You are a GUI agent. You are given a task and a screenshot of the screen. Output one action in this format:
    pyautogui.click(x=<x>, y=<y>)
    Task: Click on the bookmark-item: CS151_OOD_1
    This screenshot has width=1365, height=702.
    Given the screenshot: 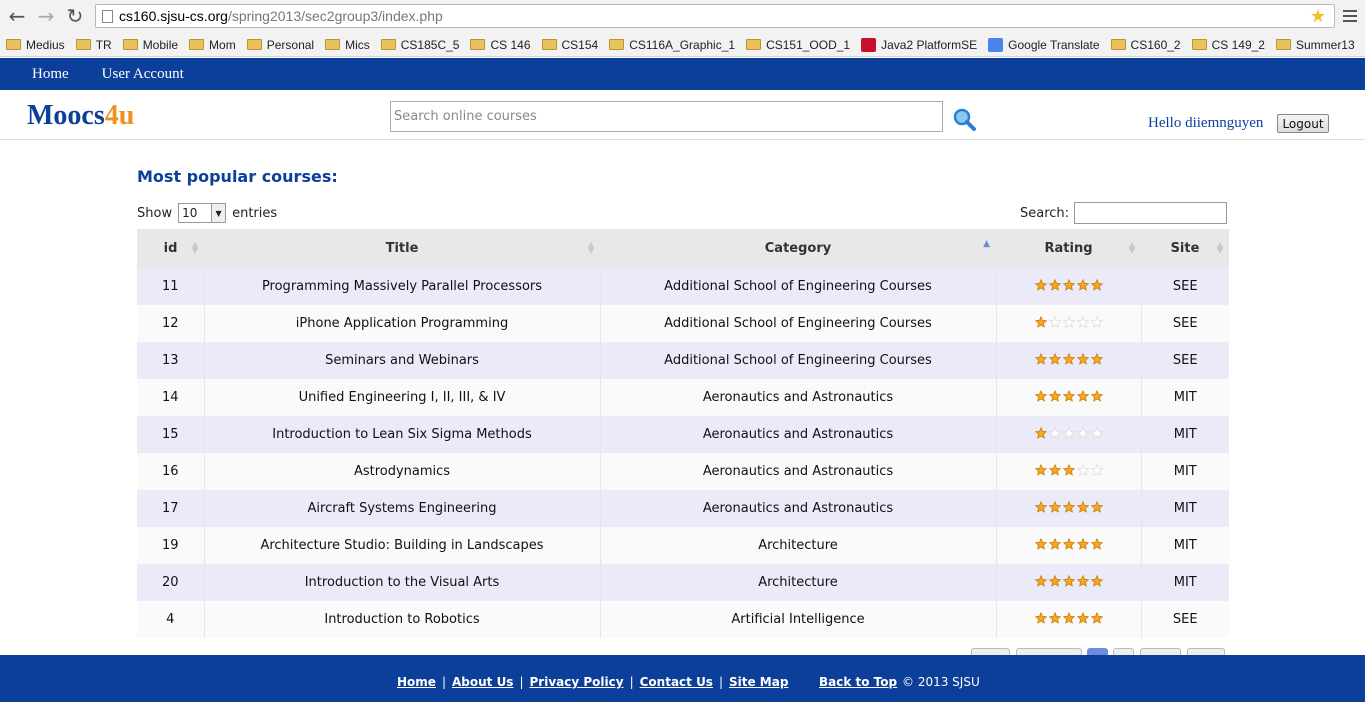 What is the action you would take?
    pyautogui.click(x=798, y=45)
    